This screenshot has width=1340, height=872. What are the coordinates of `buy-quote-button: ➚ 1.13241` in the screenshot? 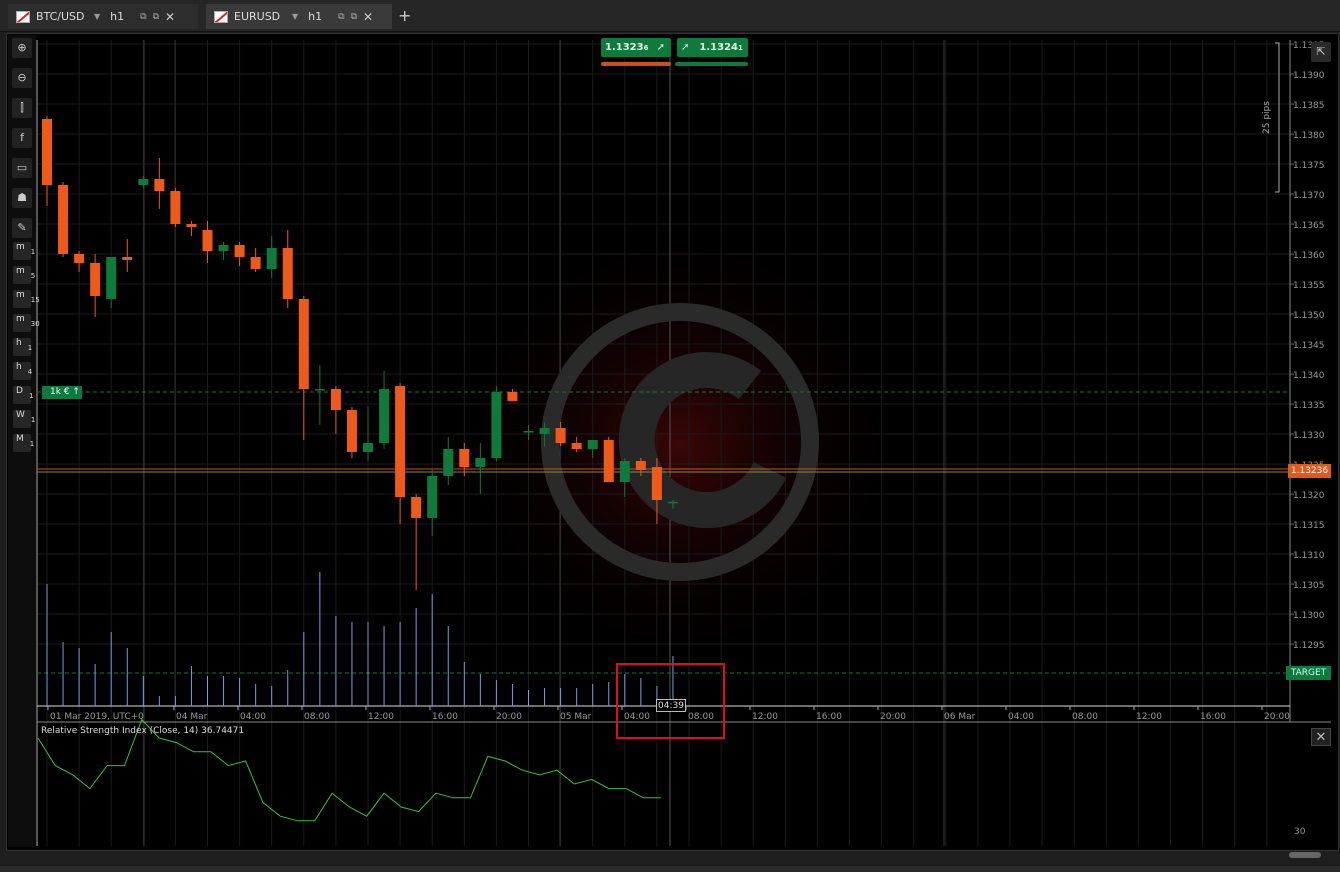 It's located at (712, 47).